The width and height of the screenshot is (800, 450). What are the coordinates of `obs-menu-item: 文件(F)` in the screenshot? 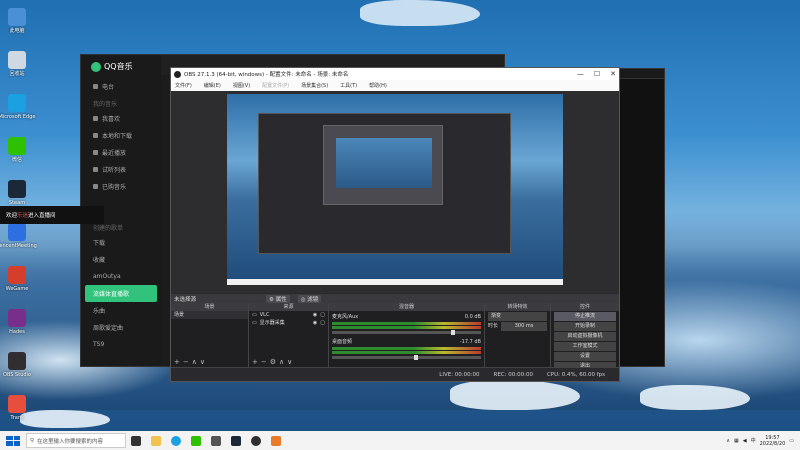 It's located at (183, 85).